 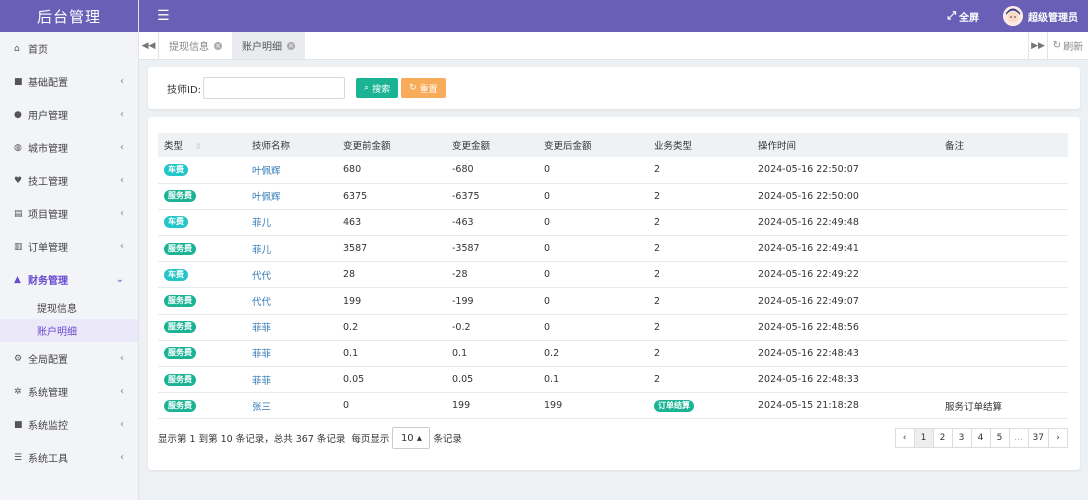 What do you see at coordinates (69, 279) in the screenshot?
I see `sidebar-item-7-sidebar.items: ▲ 财务管理 ⌄` at bounding box center [69, 279].